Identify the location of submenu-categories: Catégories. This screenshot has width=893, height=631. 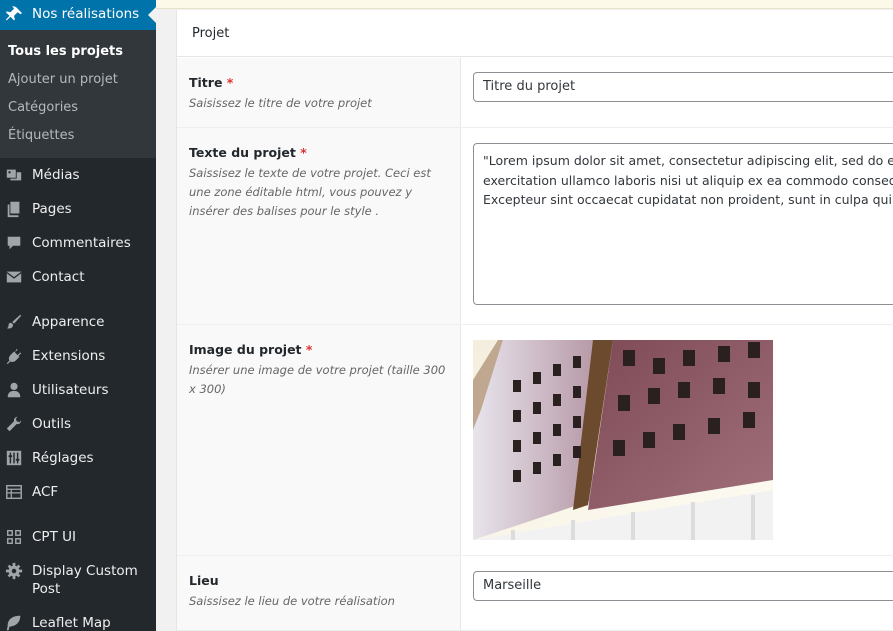
(43, 107).